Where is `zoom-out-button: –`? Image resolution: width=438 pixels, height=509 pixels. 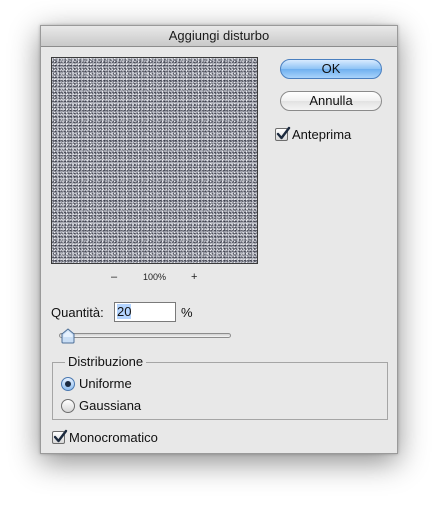 zoom-out-button: – is located at coordinates (114, 277).